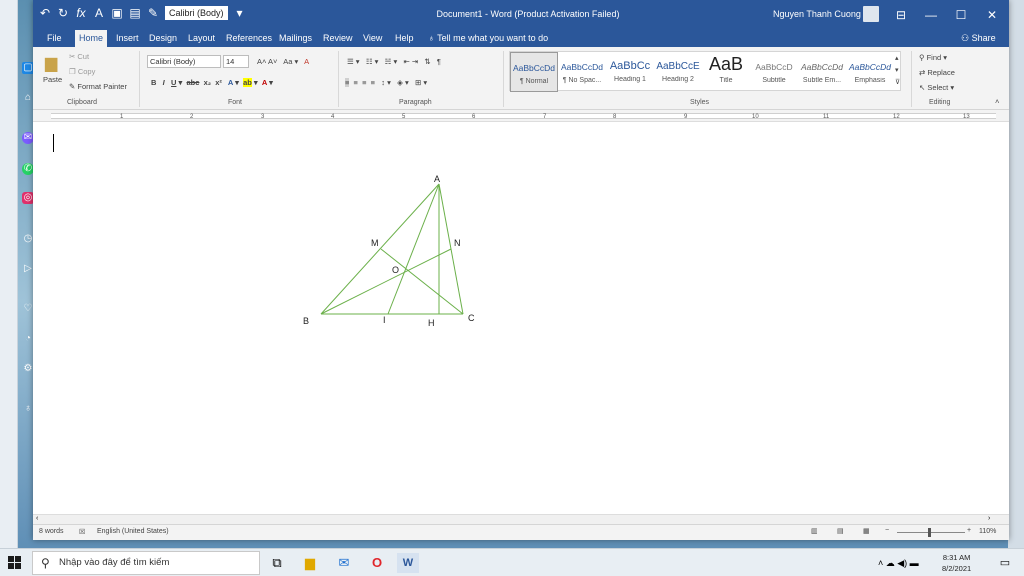 Image resolution: width=1024 pixels, height=576 pixels. I want to click on print-preview-icon: ▤, so click(135, 13).